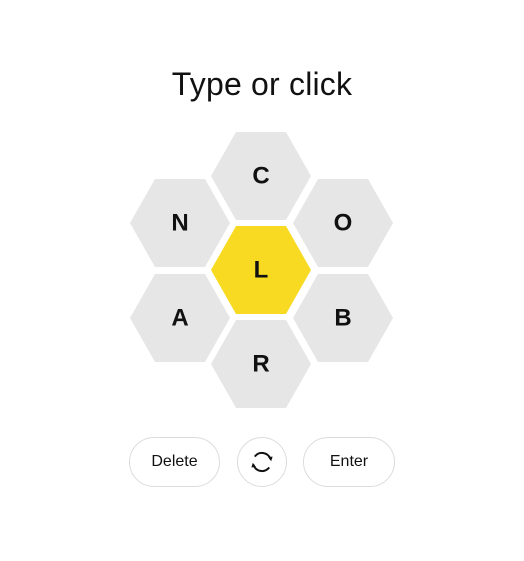 The height and width of the screenshot is (561, 524). I want to click on hive-letter: B, so click(342, 318).